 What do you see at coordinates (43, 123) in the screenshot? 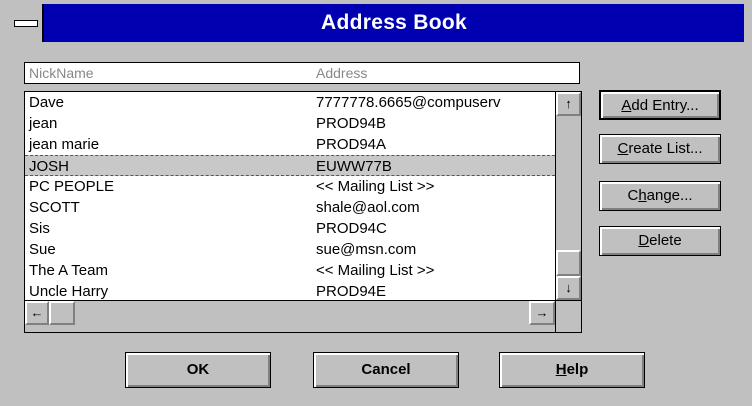
I see `row-nickname: jean` at bounding box center [43, 123].